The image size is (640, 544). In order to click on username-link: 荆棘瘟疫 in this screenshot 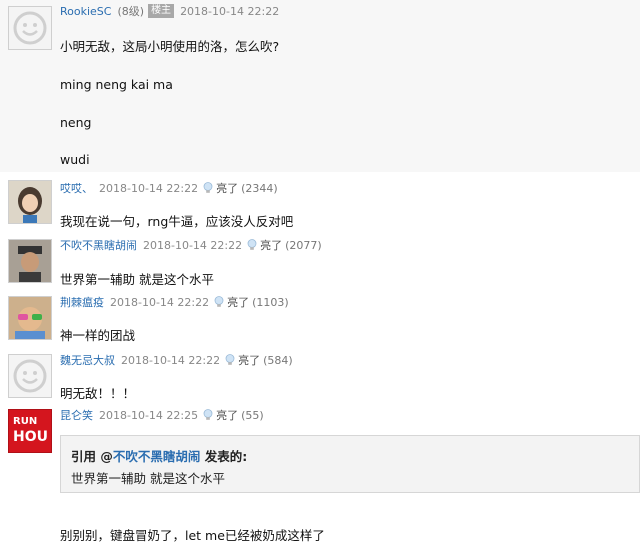, I will do `click(82, 302)`.